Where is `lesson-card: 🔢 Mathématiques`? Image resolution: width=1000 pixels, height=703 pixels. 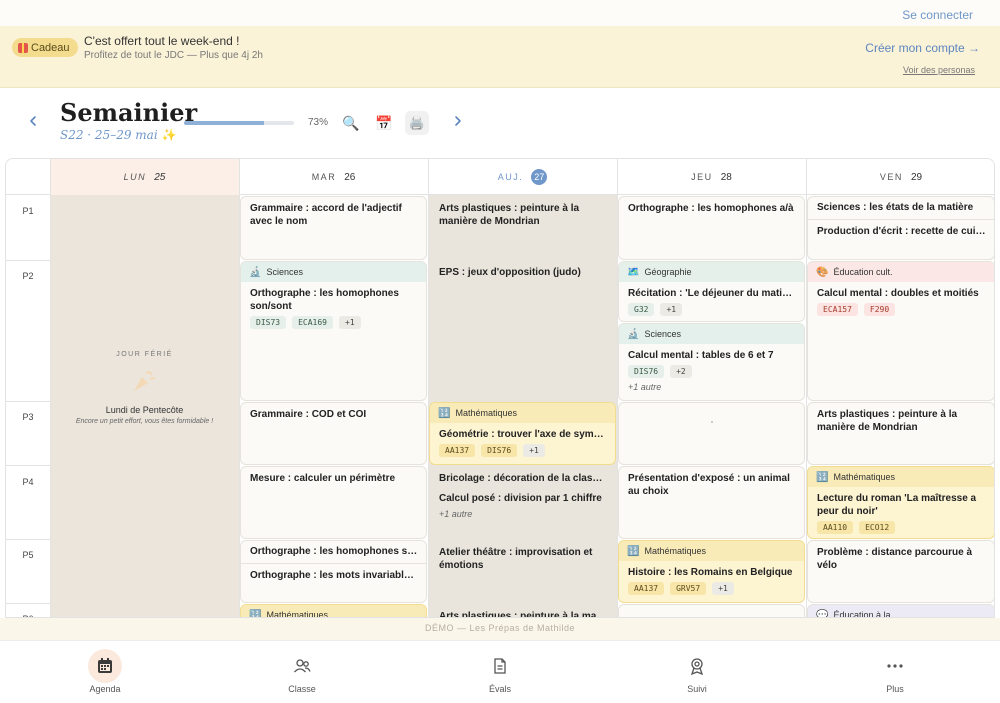
lesson-card: 🔢 Mathématiques is located at coordinates (333, 611).